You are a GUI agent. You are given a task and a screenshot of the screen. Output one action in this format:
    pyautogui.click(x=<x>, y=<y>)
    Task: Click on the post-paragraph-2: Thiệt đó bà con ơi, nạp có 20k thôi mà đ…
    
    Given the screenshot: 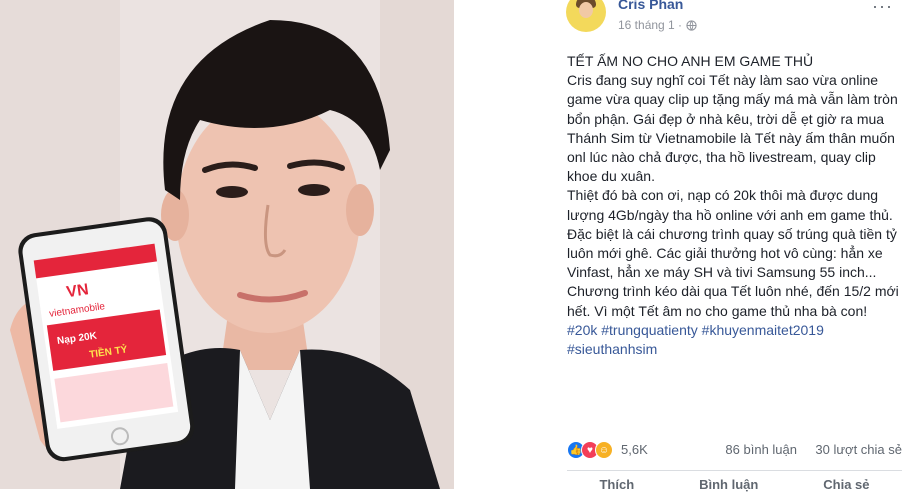 What is the action you would take?
    pyautogui.click(x=733, y=253)
    